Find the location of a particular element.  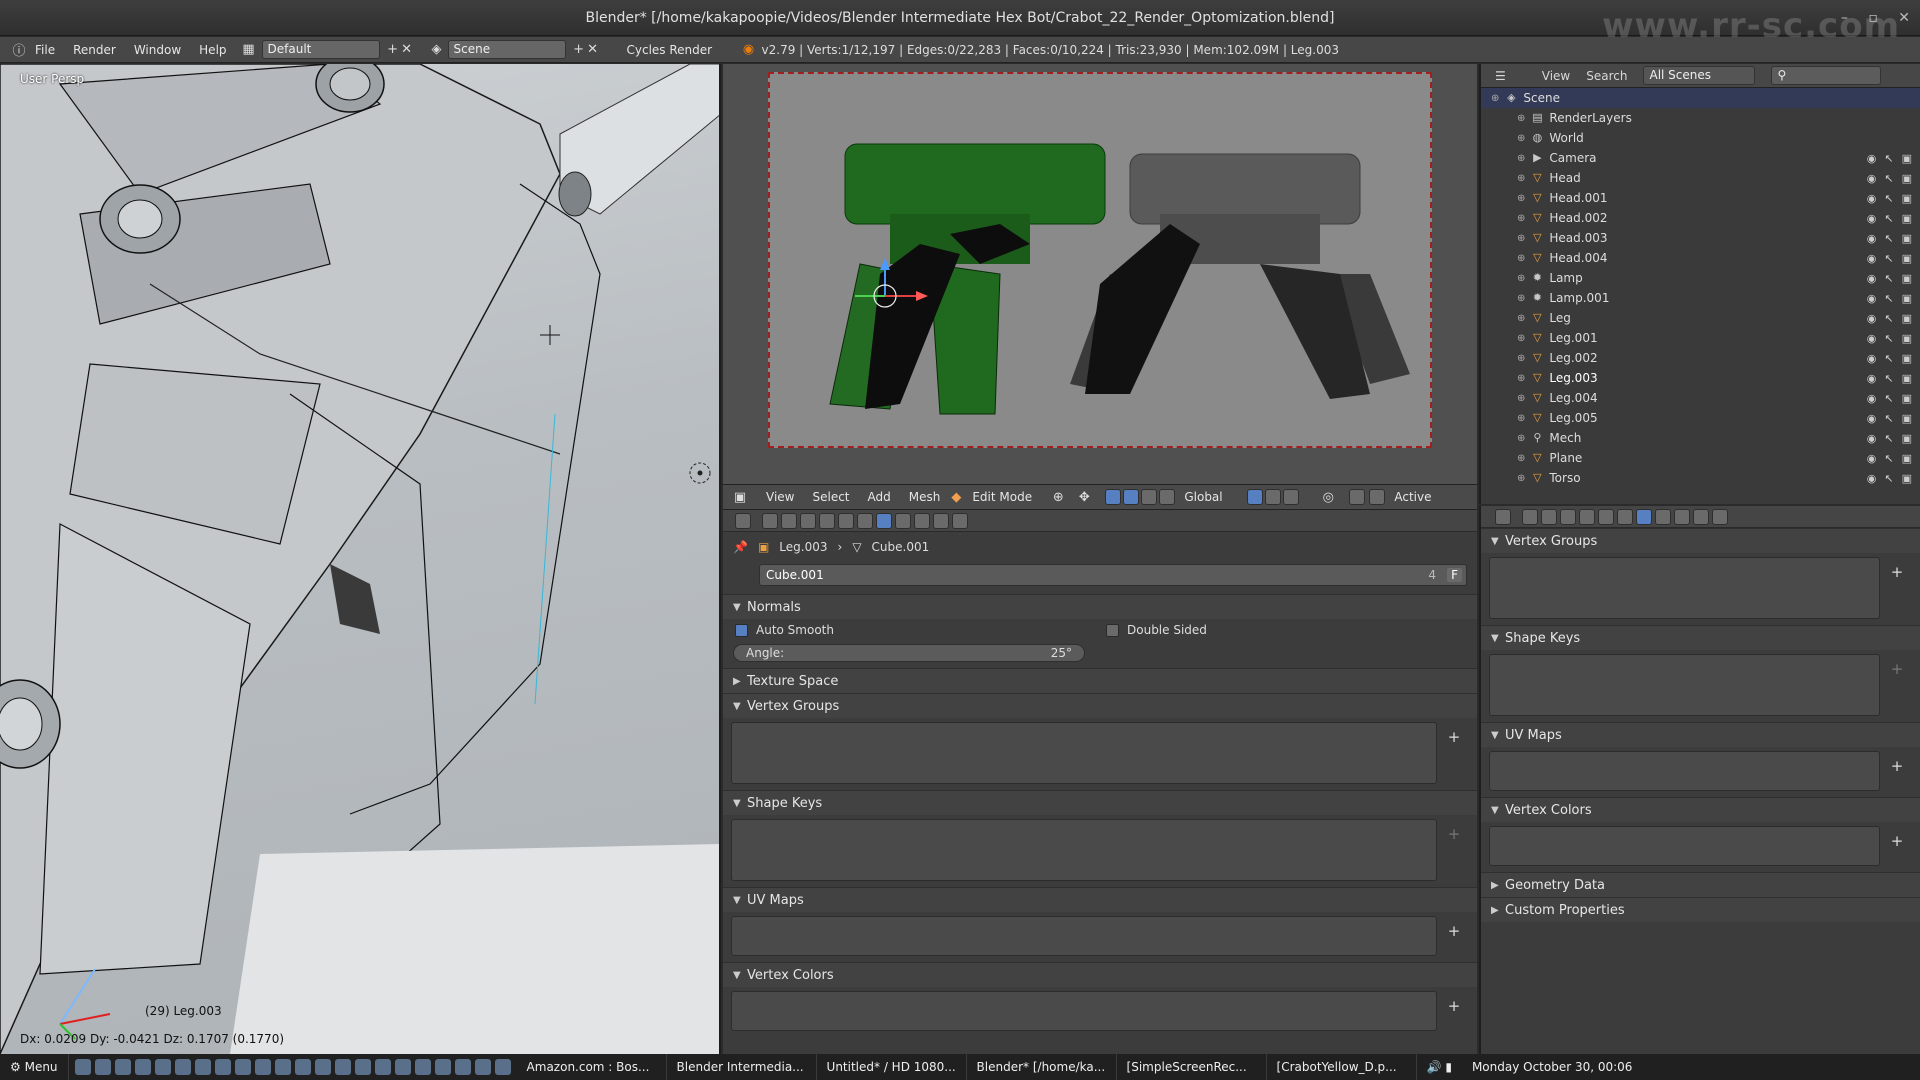

geometry-data-panel-header: ▶ Geometry Data is located at coordinates (1700, 884).